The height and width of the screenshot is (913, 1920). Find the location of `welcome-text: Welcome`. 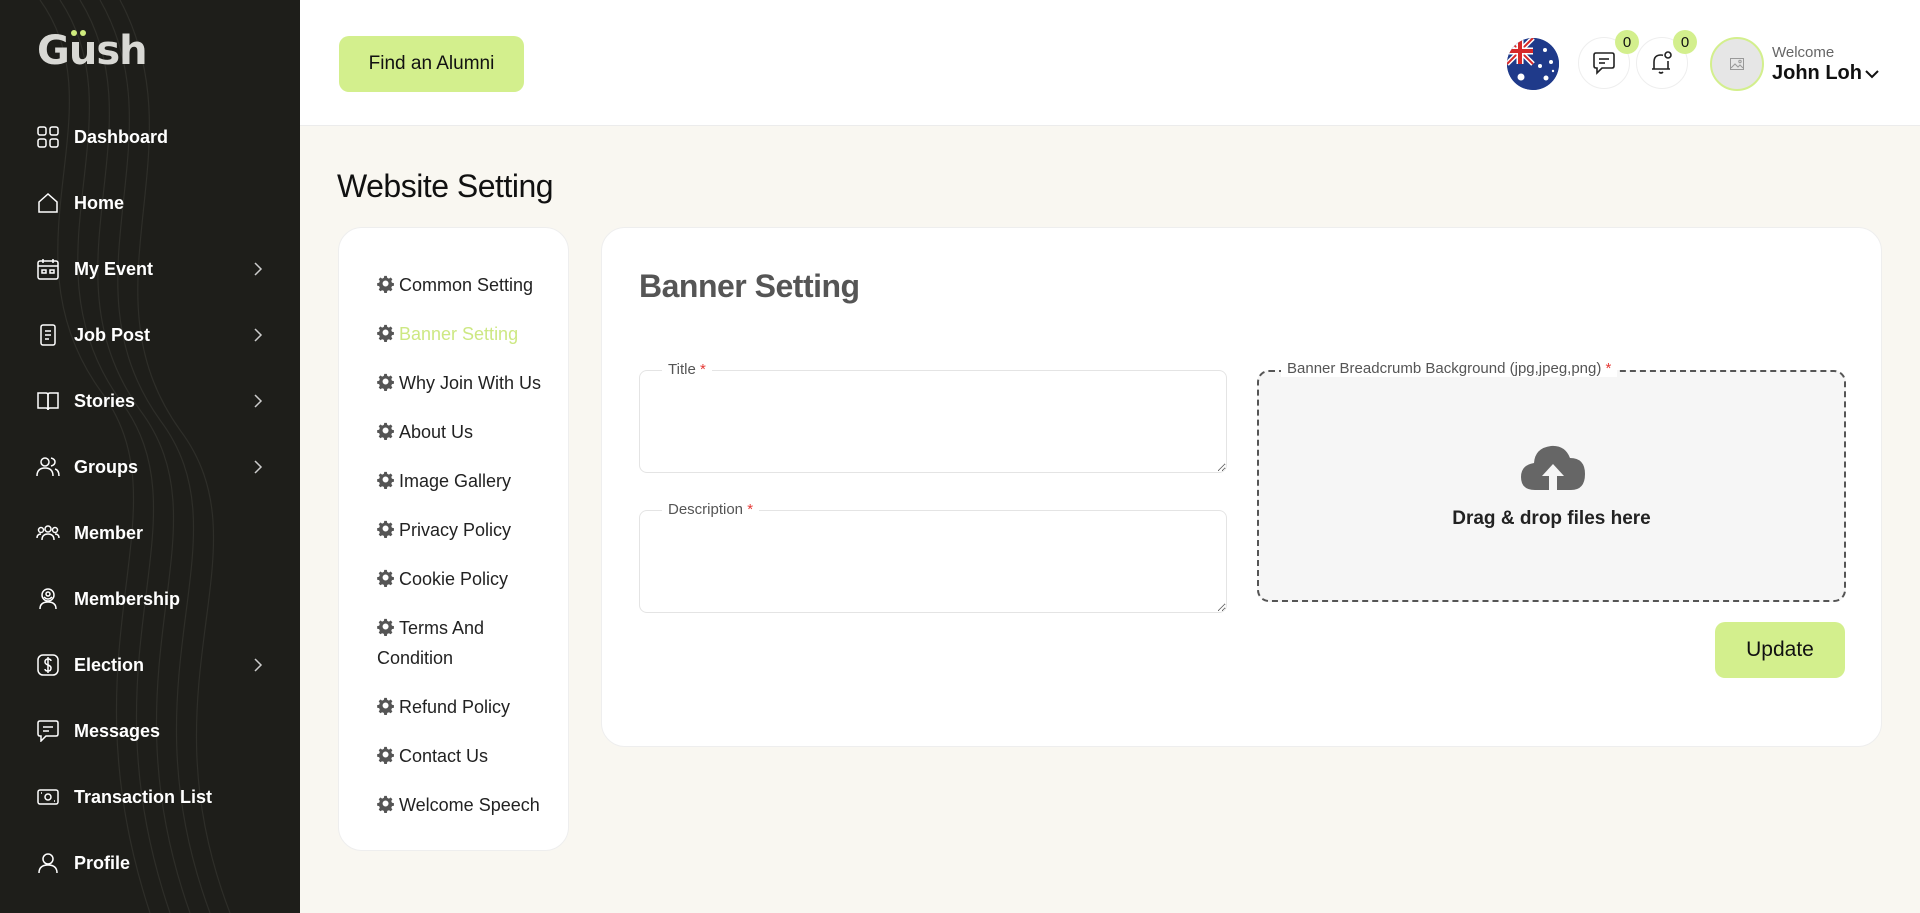

welcome-text: Welcome is located at coordinates (1803, 52).